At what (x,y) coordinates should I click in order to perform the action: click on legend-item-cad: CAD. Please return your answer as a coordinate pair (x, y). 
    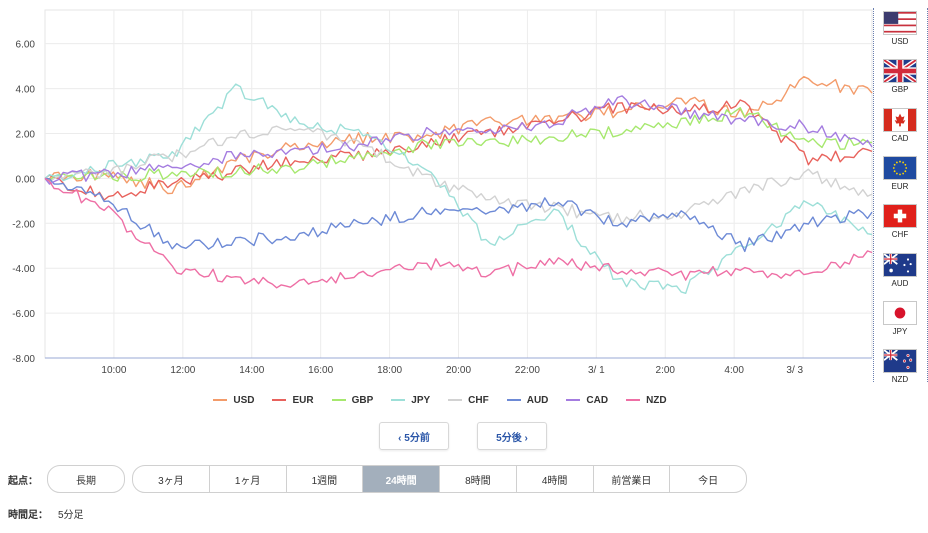
    Looking at the image, I should click on (587, 400).